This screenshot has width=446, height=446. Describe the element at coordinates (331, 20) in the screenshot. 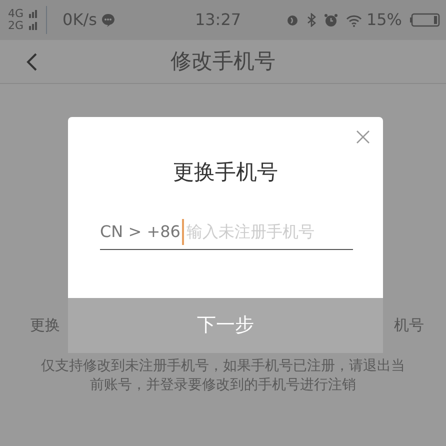

I see `alarm-icon` at that location.